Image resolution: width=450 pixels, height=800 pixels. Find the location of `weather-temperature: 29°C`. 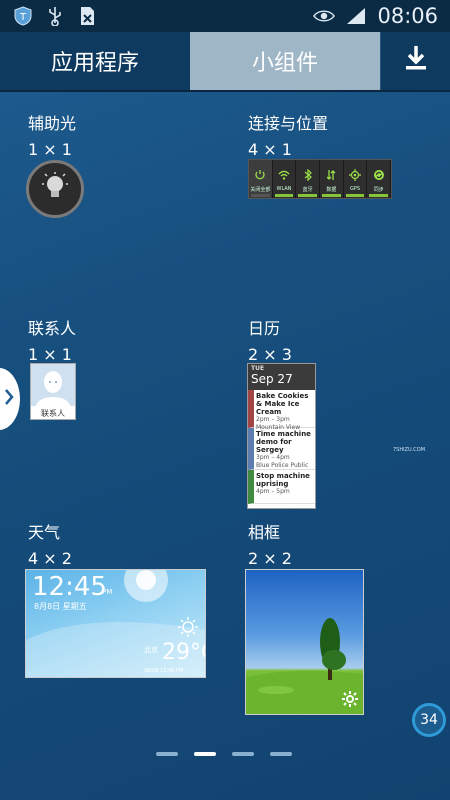

weather-temperature: 29°C is located at coordinates (183, 652).